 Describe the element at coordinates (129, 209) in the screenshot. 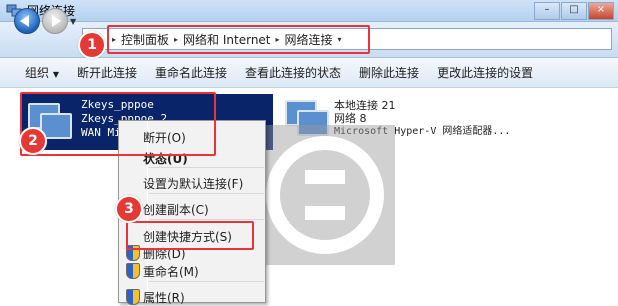

I see `annotation-badge-3: 3` at that location.